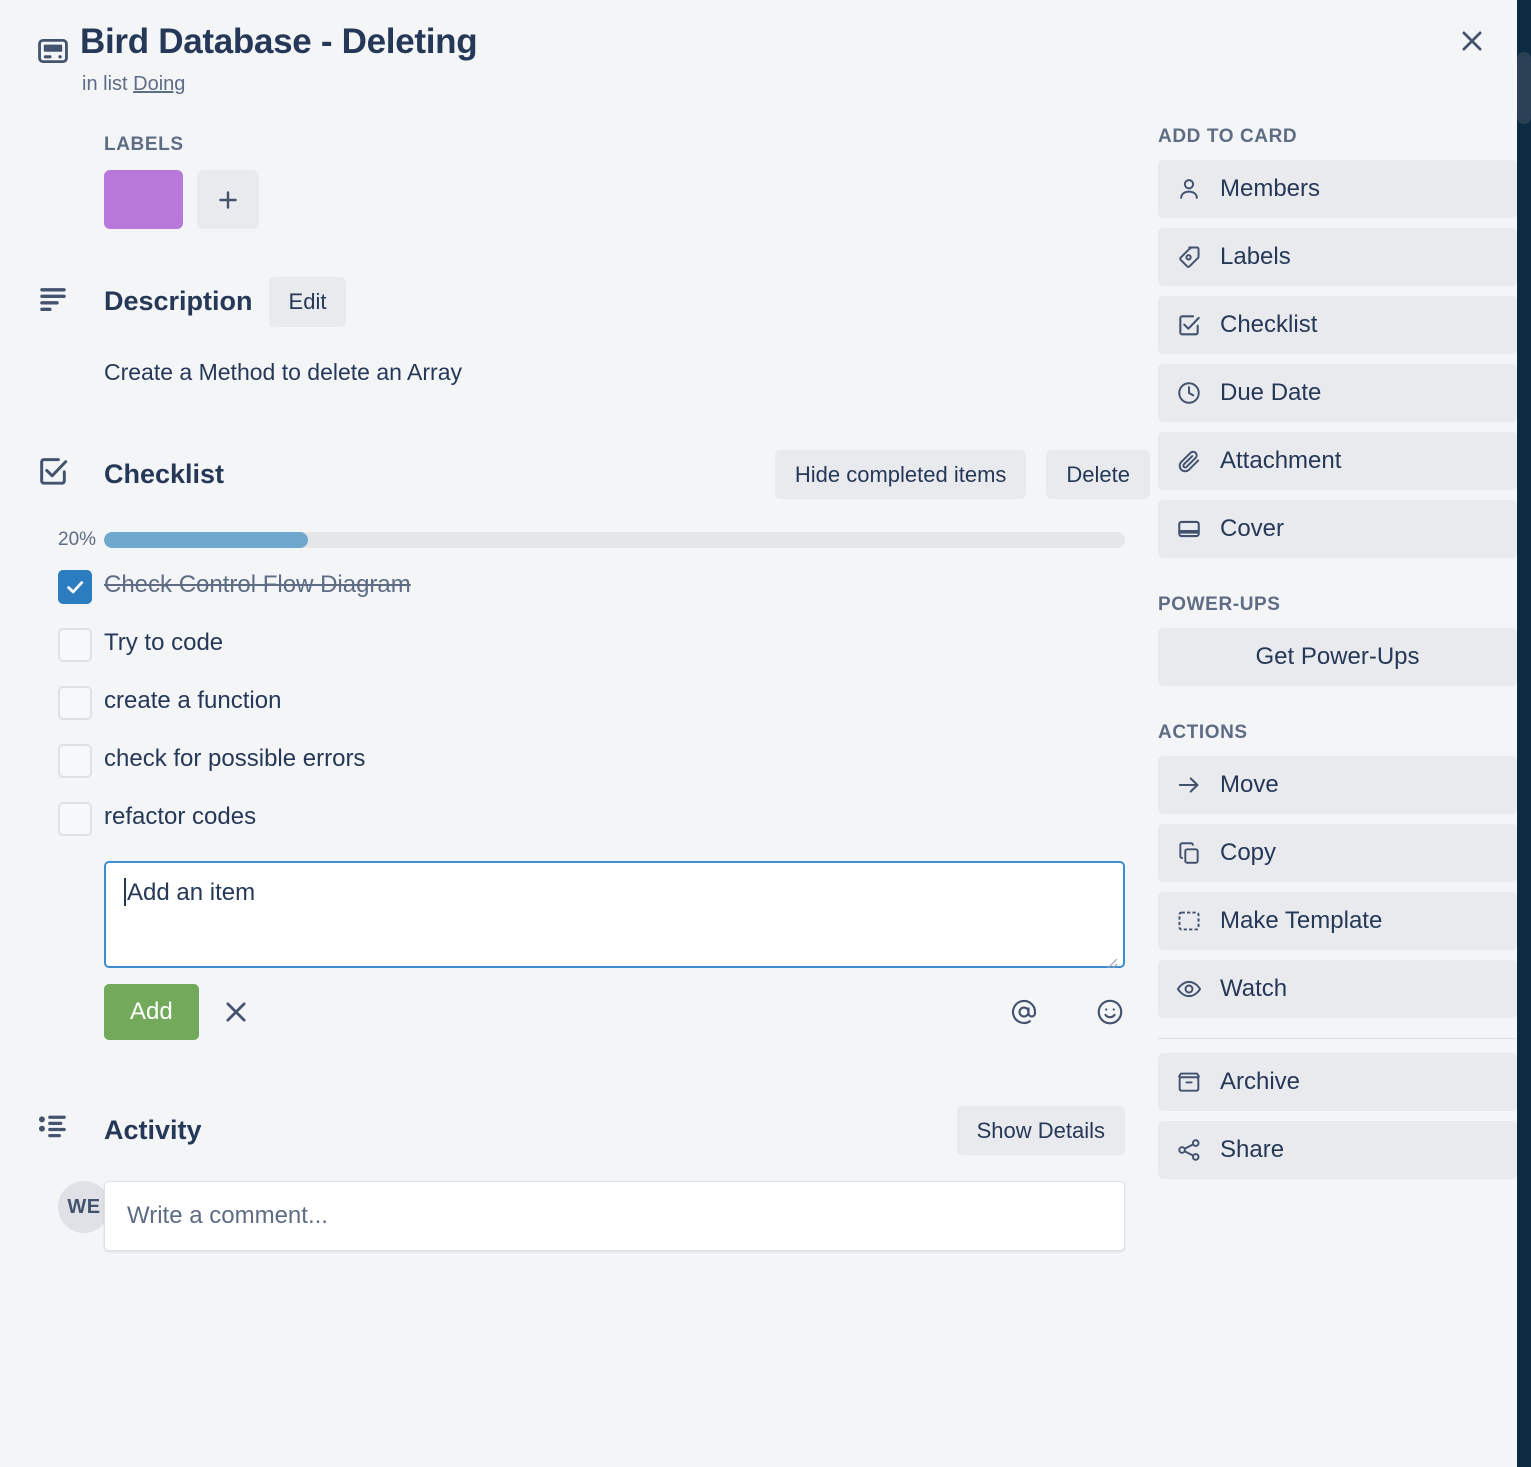  What do you see at coordinates (1337, 1039) in the screenshot?
I see `sidebar-divider` at bounding box center [1337, 1039].